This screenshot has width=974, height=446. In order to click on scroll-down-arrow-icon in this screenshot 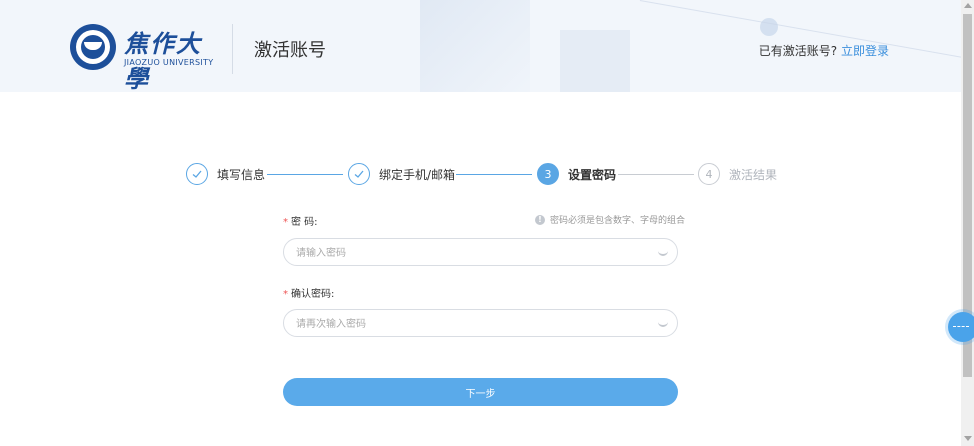, I will do `click(968, 438)`.